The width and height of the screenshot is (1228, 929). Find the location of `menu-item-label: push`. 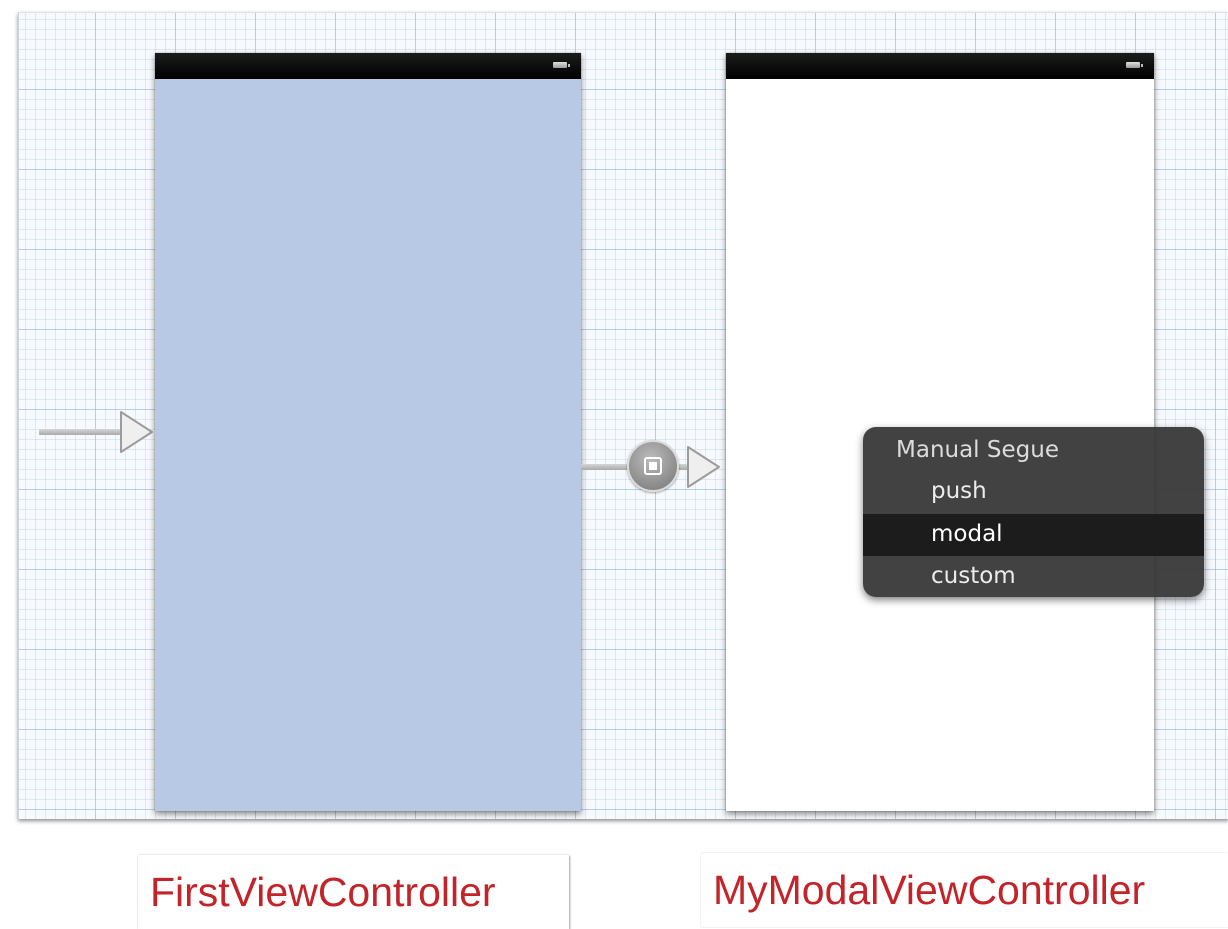

menu-item-label: push is located at coordinates (959, 491).